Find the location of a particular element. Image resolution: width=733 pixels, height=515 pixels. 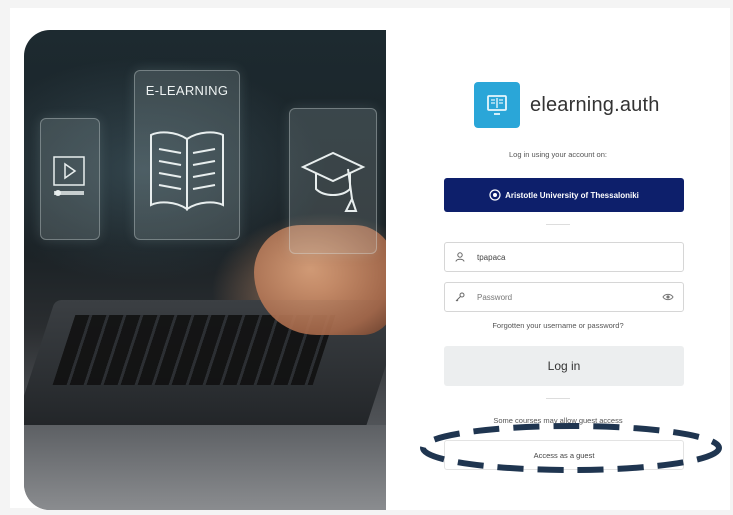

brand-logo is located at coordinates (497, 105).